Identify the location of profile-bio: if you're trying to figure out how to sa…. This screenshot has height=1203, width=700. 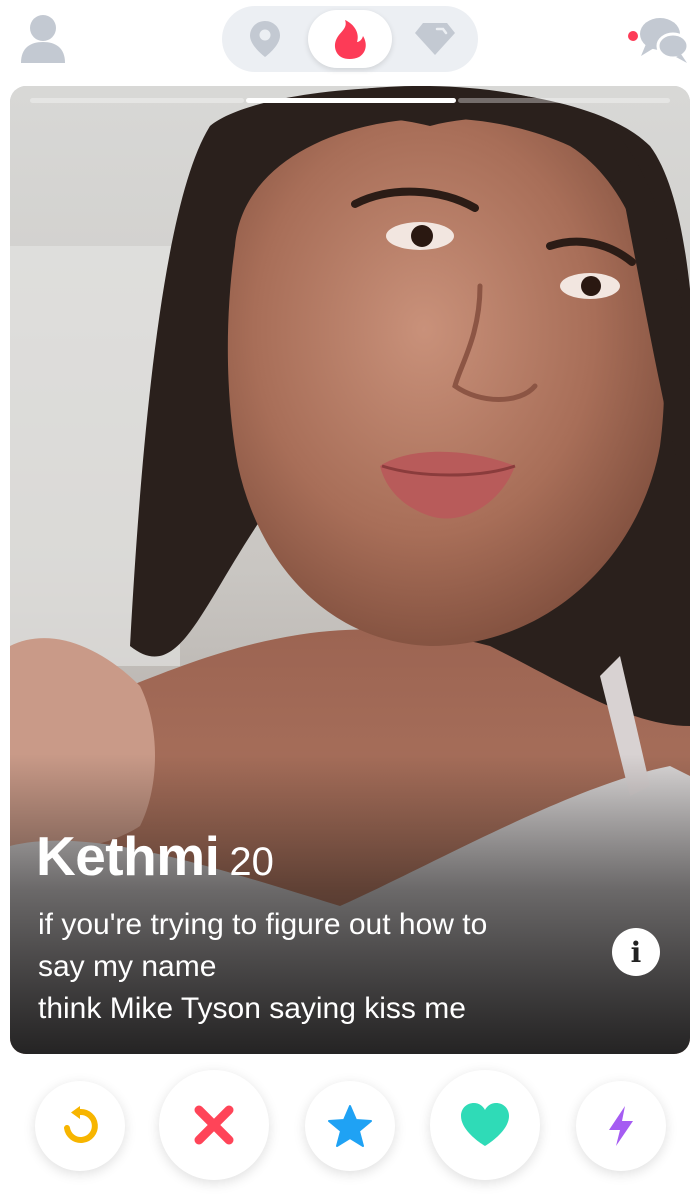
(318, 967).